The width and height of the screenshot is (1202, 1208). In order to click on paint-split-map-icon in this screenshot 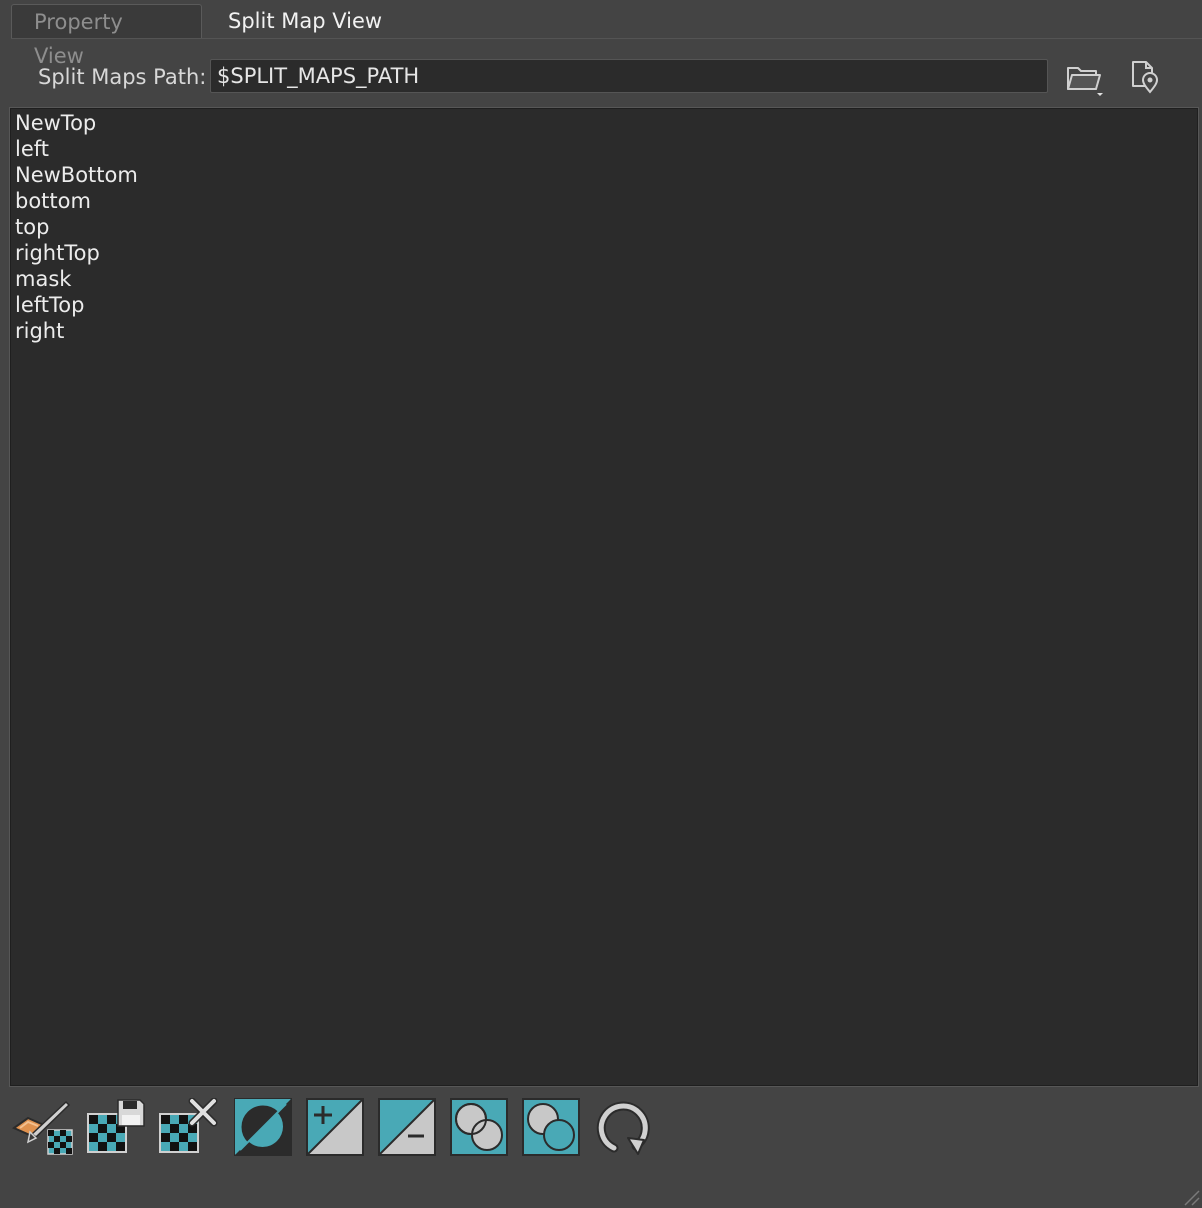, I will do `click(42, 1127)`.